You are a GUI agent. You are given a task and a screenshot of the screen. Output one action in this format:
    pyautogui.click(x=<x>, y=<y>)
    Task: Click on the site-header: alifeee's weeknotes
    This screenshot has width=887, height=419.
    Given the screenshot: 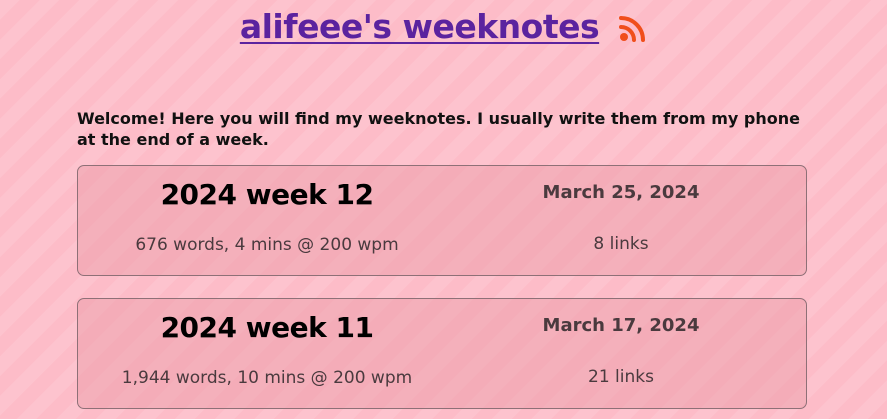 What is the action you would take?
    pyautogui.click(x=443, y=26)
    